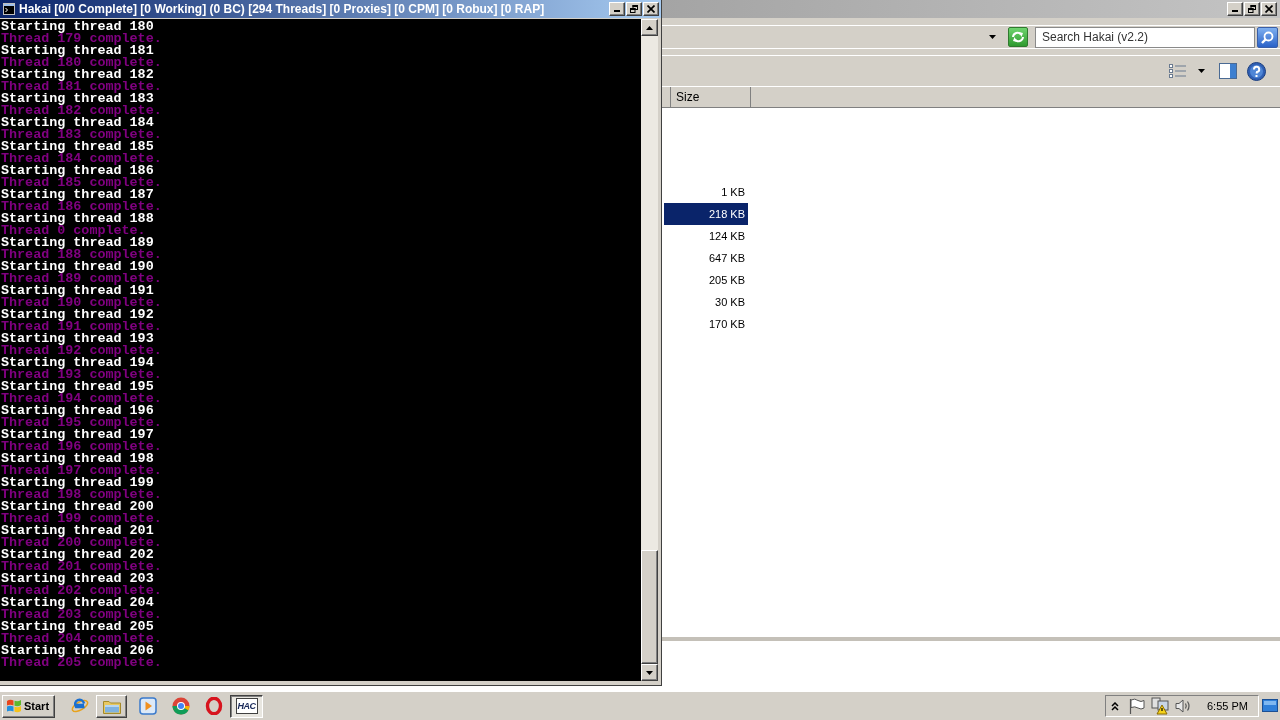 The image size is (1280, 720). What do you see at coordinates (81, 567) in the screenshot?
I see `console-line: Thread 201 complete.` at bounding box center [81, 567].